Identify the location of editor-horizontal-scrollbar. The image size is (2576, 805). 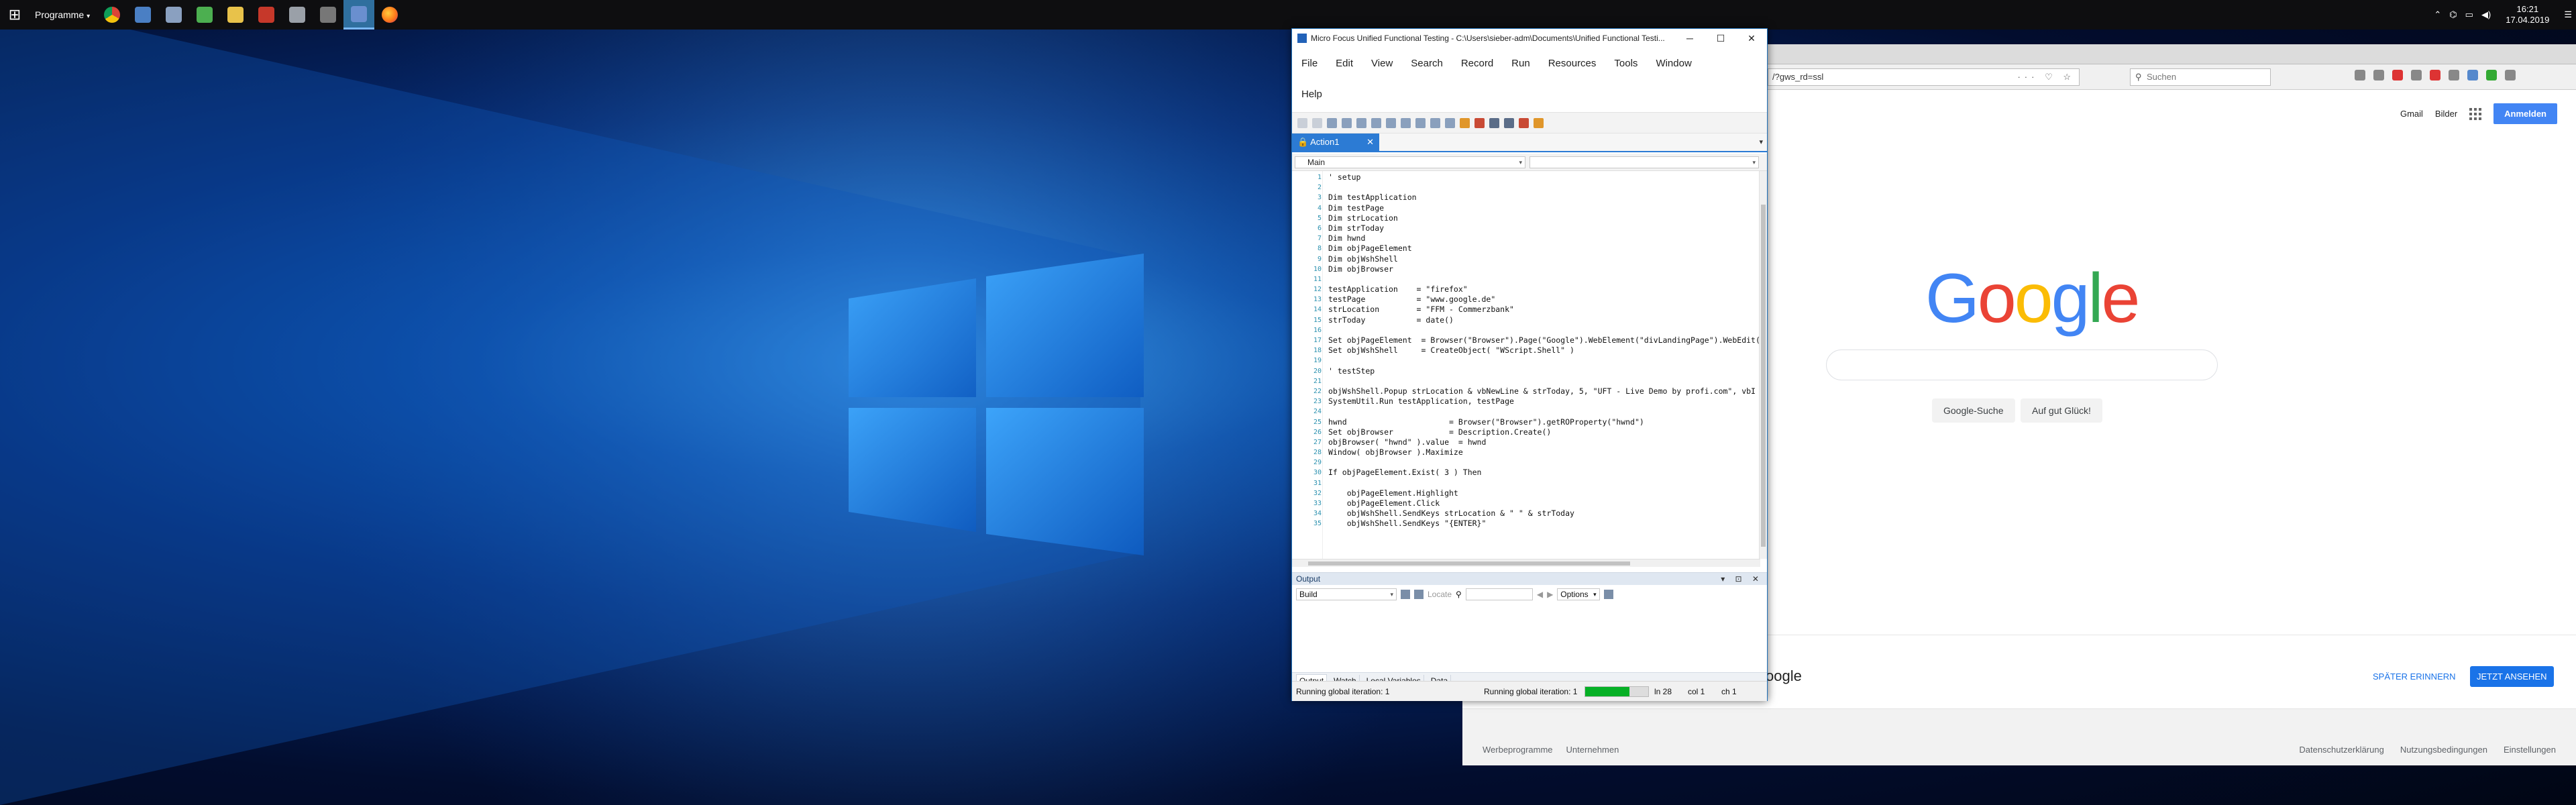
(1526, 563).